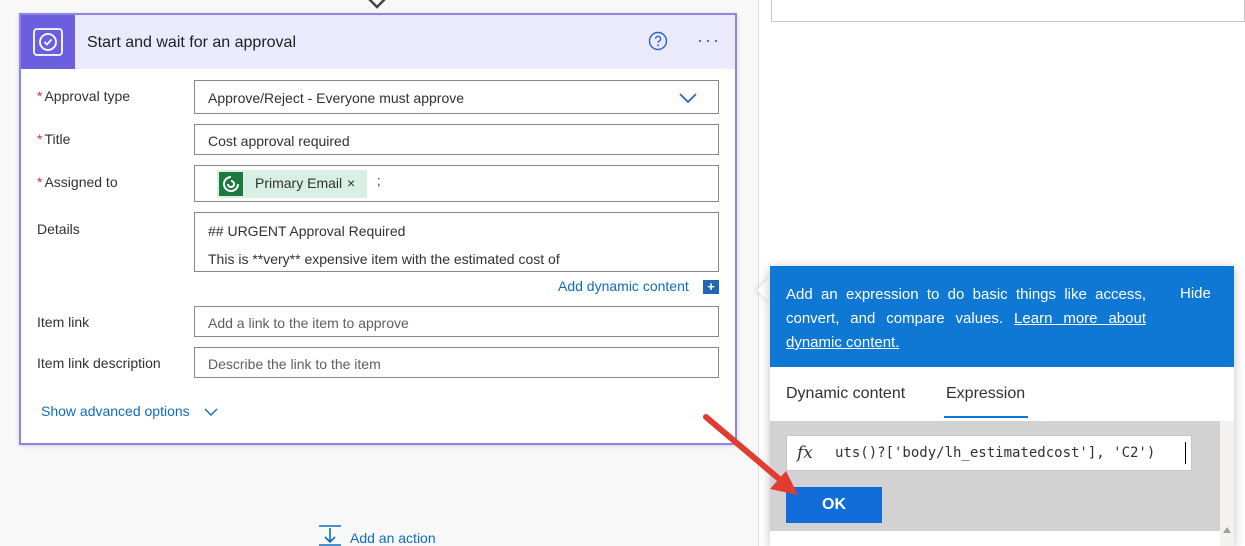 Image resolution: width=1245 pixels, height=546 pixels. Describe the element at coordinates (58, 229) in the screenshot. I see `details-label: Details` at that location.